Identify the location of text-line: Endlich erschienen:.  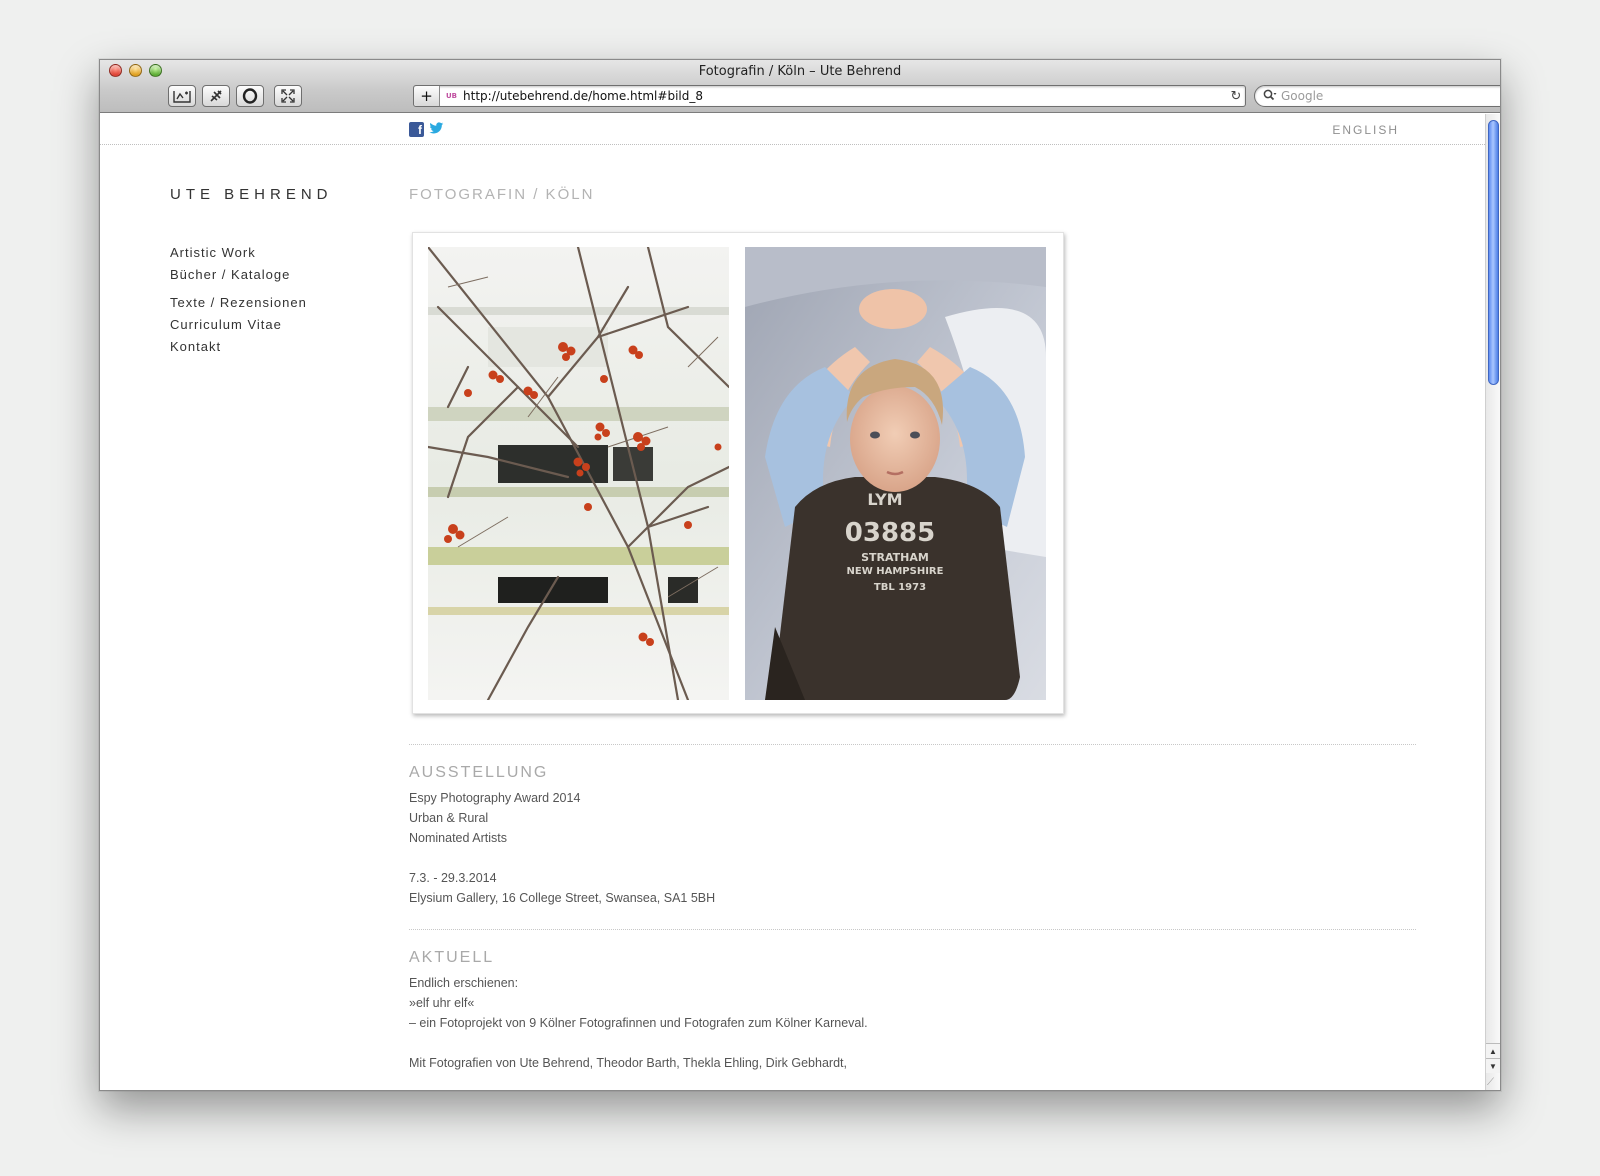
(464, 983).